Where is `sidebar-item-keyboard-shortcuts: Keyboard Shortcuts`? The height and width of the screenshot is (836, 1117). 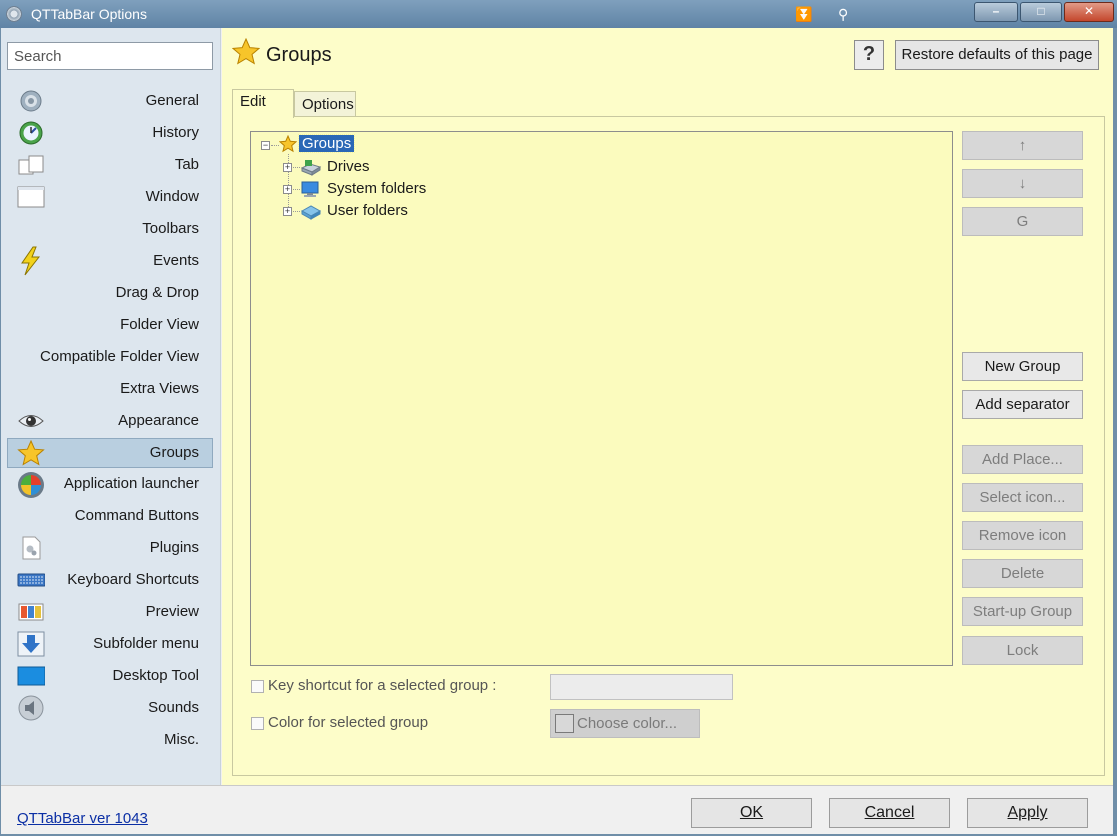
sidebar-item-keyboard-shortcuts: Keyboard Shortcuts is located at coordinates (110, 580).